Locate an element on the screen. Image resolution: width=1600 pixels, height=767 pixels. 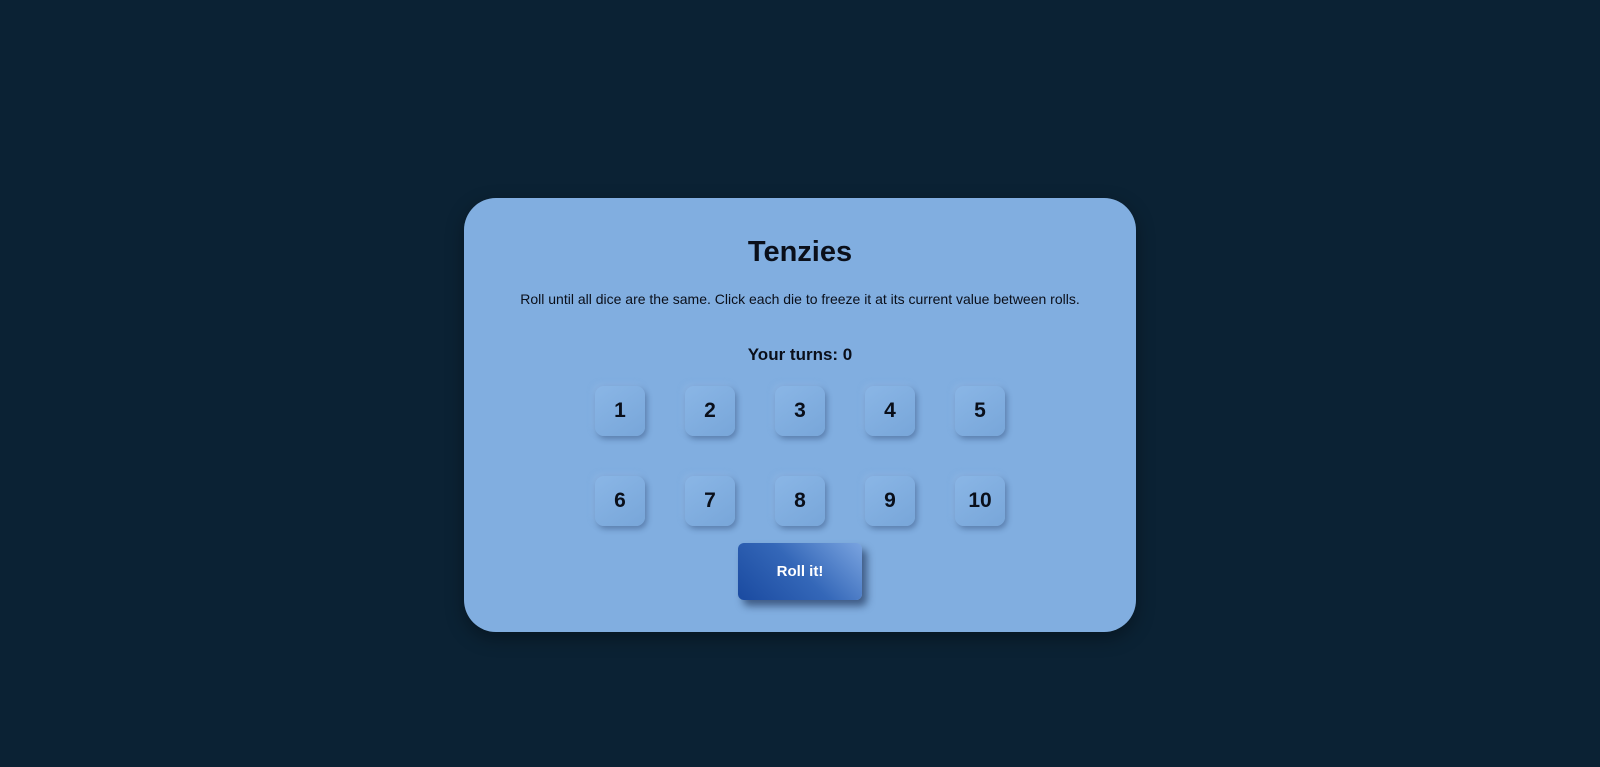
die: 10 is located at coordinates (980, 501).